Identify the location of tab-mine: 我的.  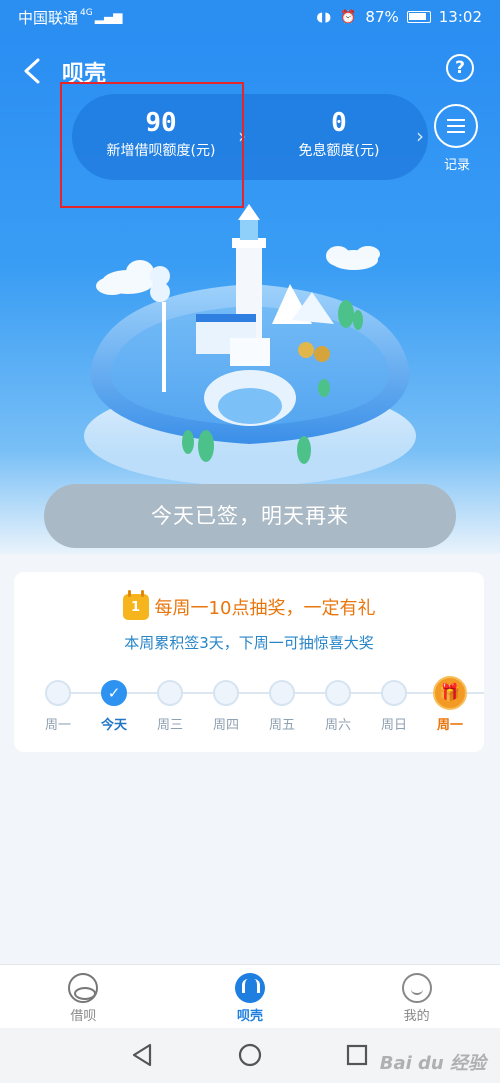
(416, 996).